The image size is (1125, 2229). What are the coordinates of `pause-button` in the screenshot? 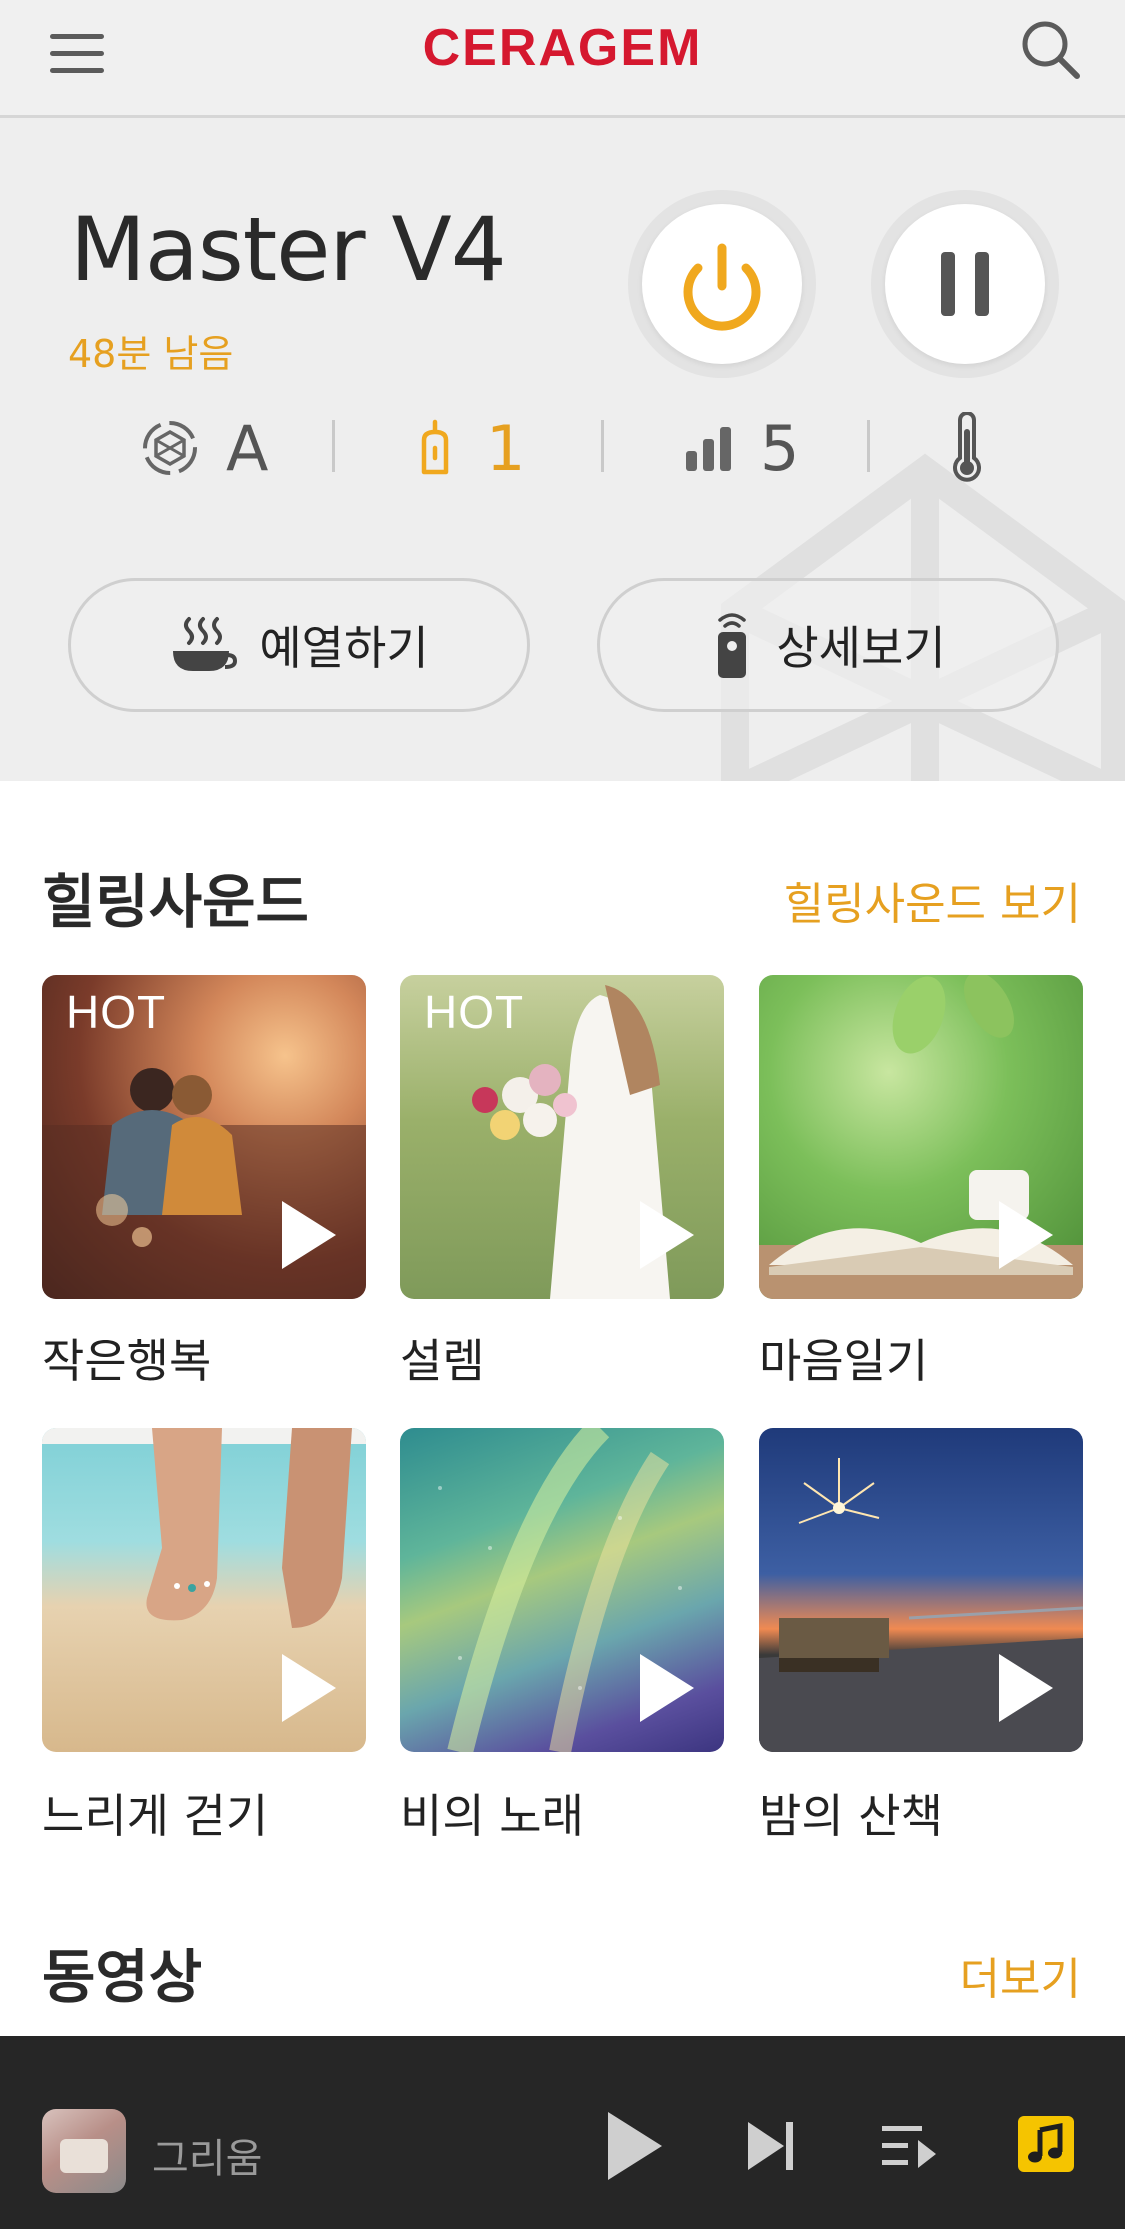 It's located at (965, 284).